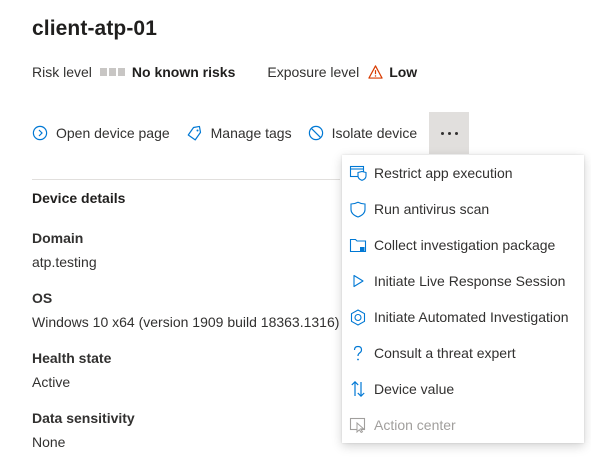 The height and width of the screenshot is (457, 591). Describe the element at coordinates (358, 173) in the screenshot. I see `restrict-app-icon` at that location.